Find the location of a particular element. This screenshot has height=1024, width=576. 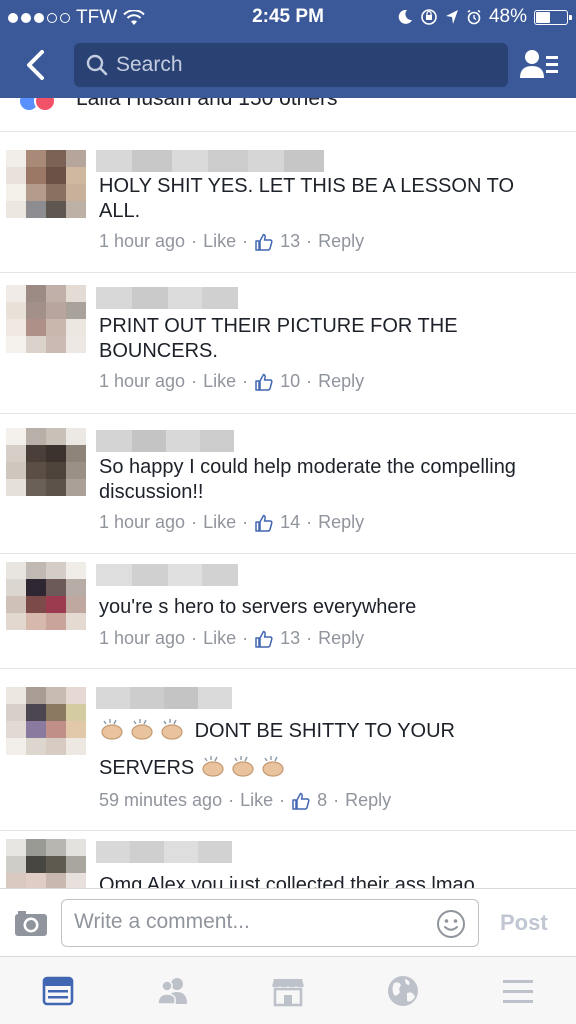

rotation-lock-icon is located at coordinates (429, 17).